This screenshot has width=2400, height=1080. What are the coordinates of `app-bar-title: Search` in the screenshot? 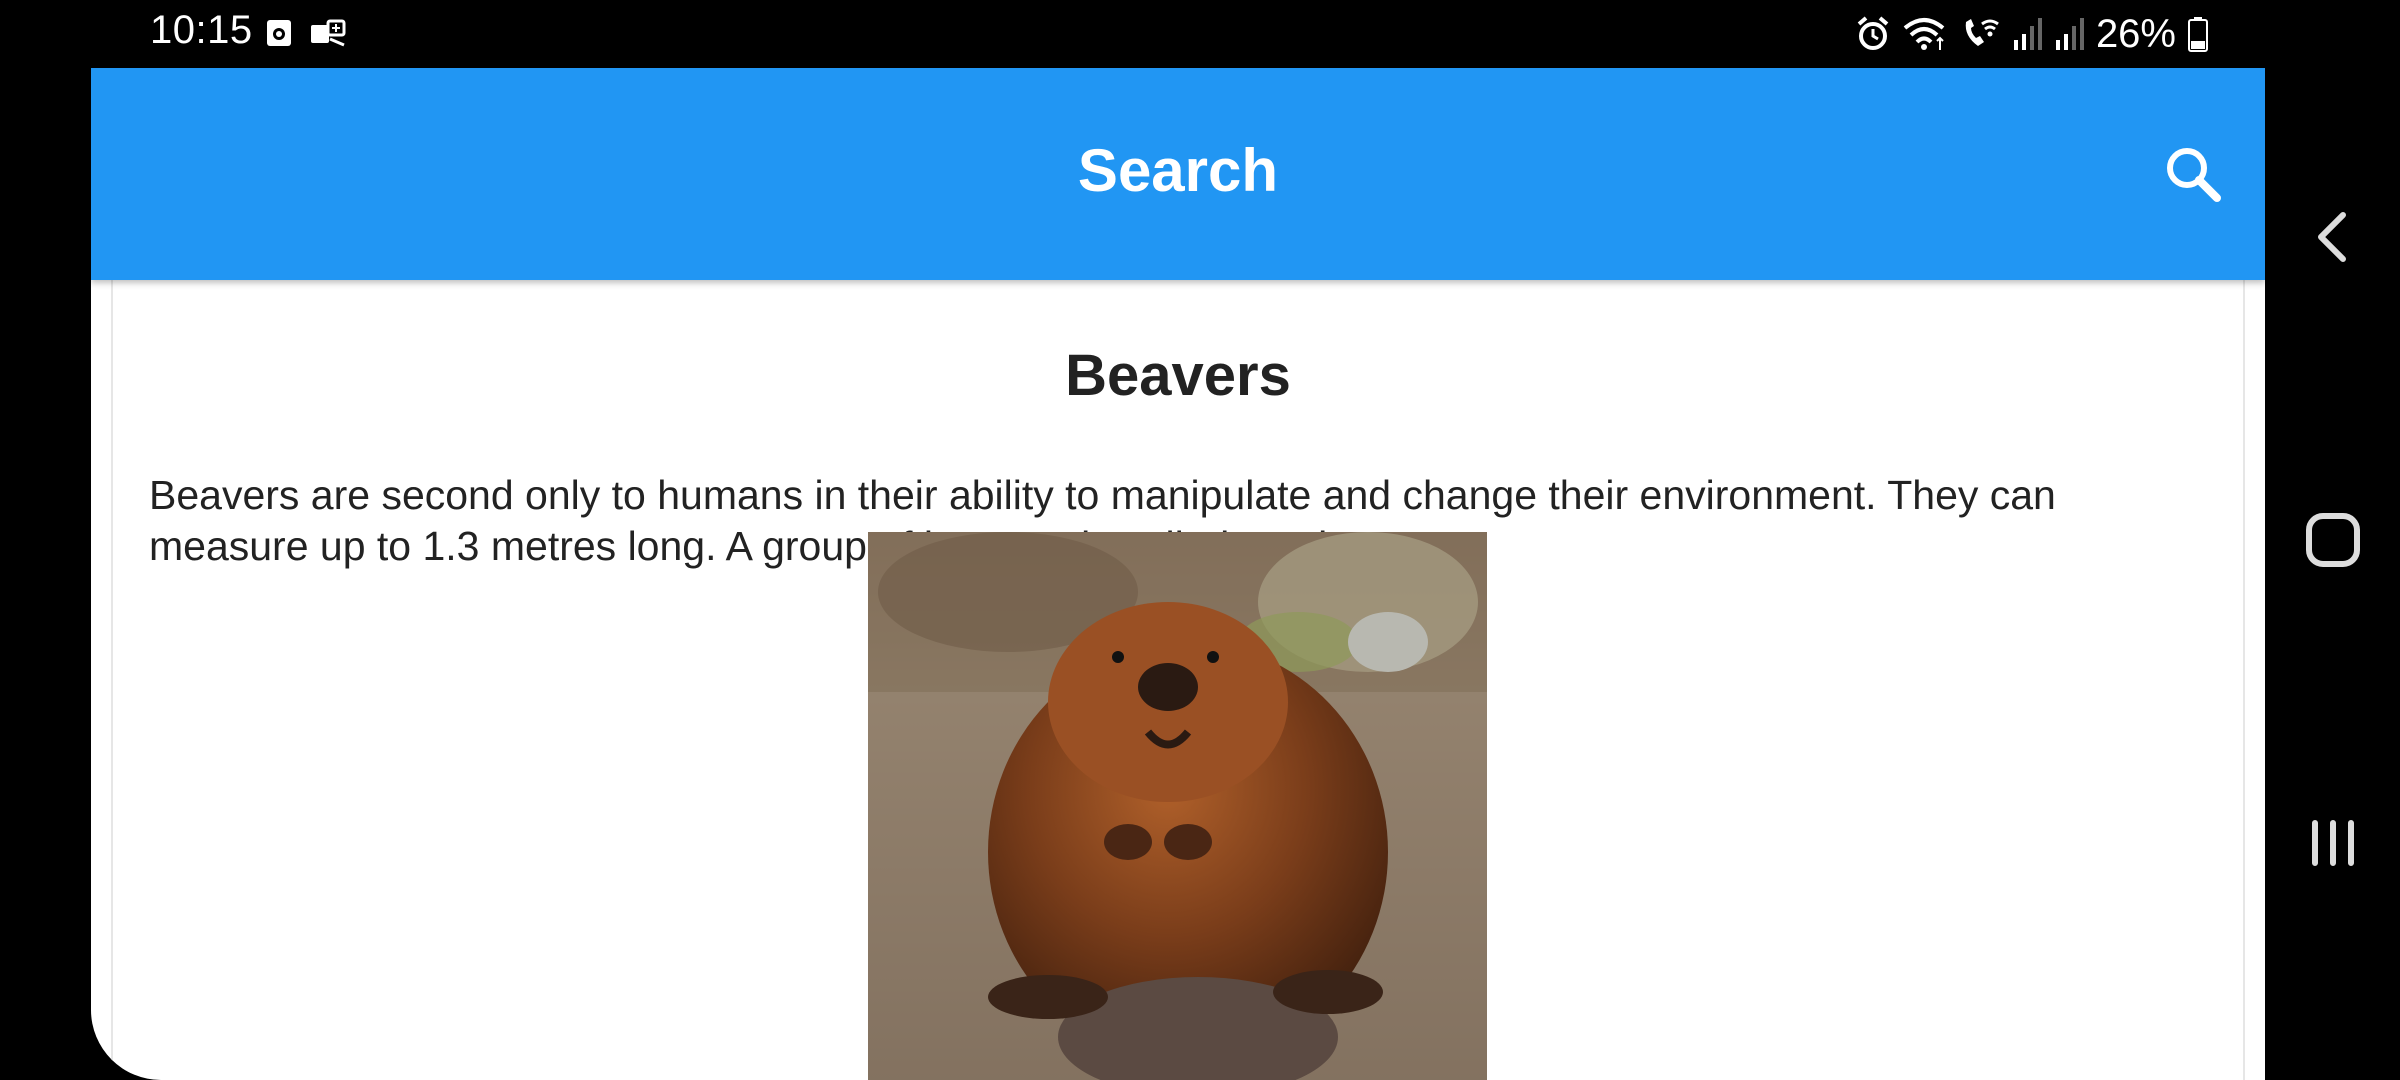 It's located at (1178, 170).